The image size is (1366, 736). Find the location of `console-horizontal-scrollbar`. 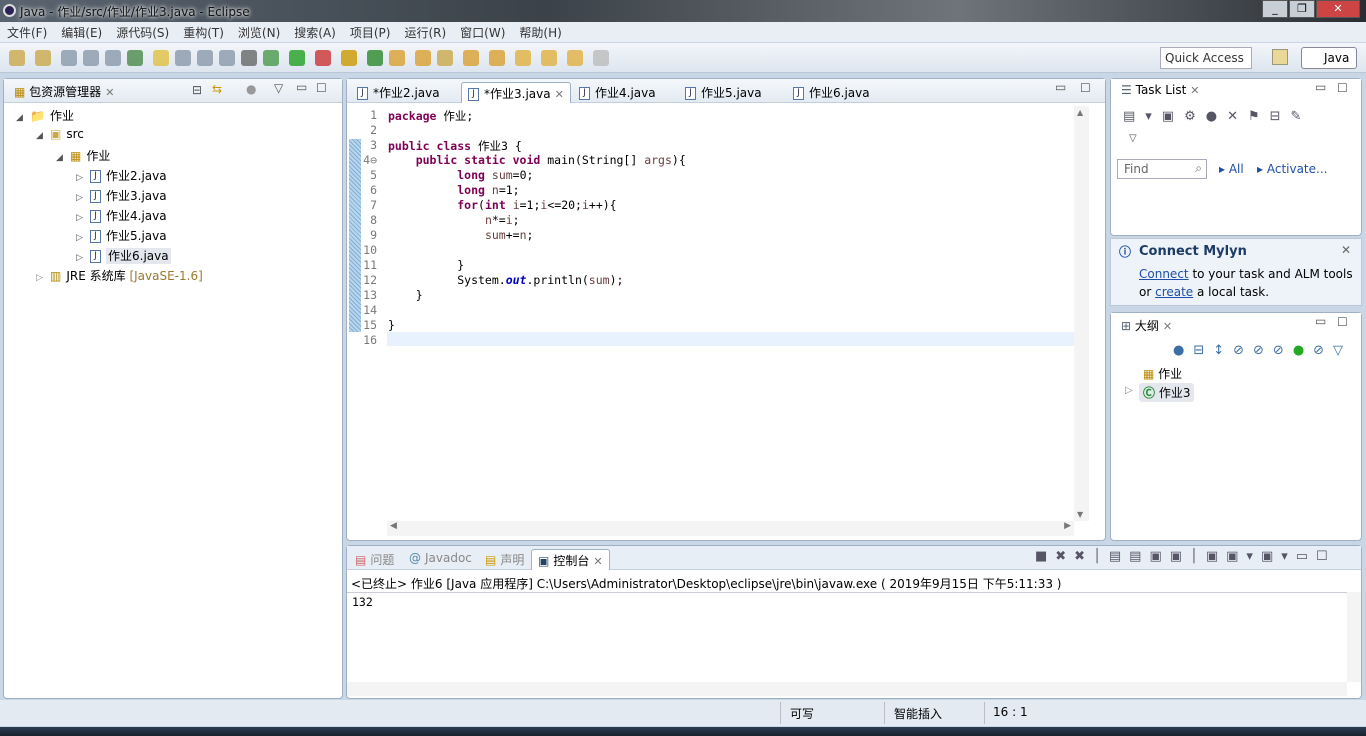

console-horizontal-scrollbar is located at coordinates (847, 689).